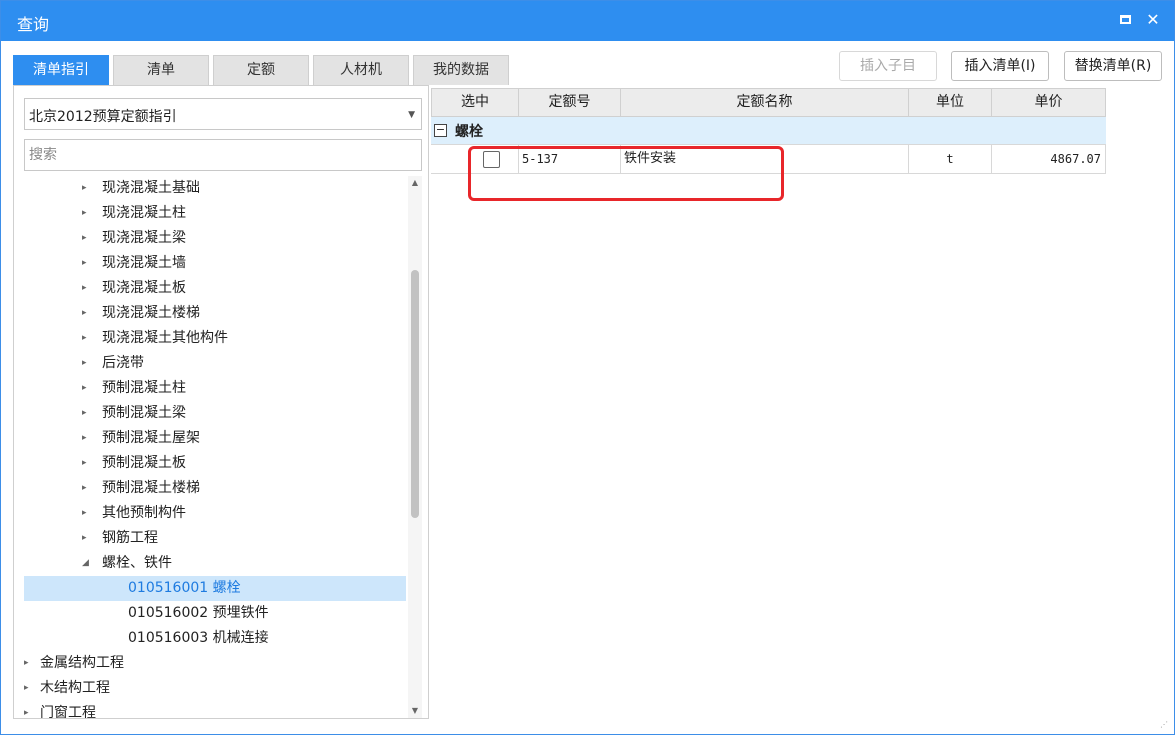  I want to click on tree-scrollbar: ▲ ▼, so click(415, 447).